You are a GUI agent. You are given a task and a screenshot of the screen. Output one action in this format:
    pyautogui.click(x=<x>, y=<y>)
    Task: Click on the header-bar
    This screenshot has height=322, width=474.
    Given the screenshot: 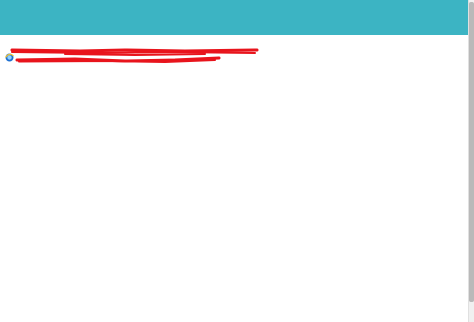 What is the action you would take?
    pyautogui.click(x=234, y=17)
    